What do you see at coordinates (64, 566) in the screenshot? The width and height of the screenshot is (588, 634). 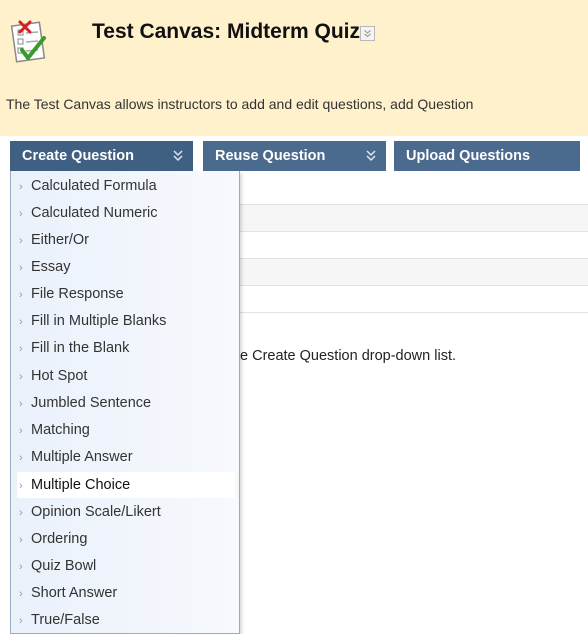 I see `menu-item-label: Quiz Bowl` at bounding box center [64, 566].